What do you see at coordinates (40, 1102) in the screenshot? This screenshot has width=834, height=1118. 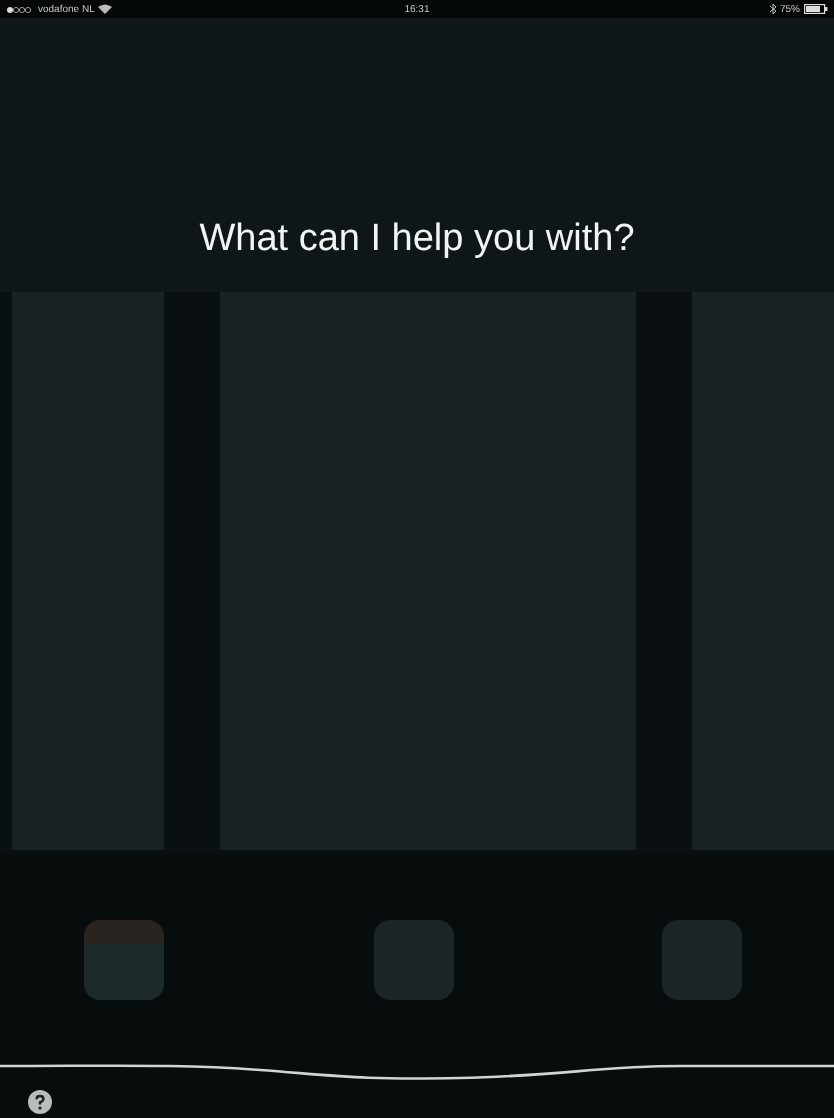 I see `help-icon` at bounding box center [40, 1102].